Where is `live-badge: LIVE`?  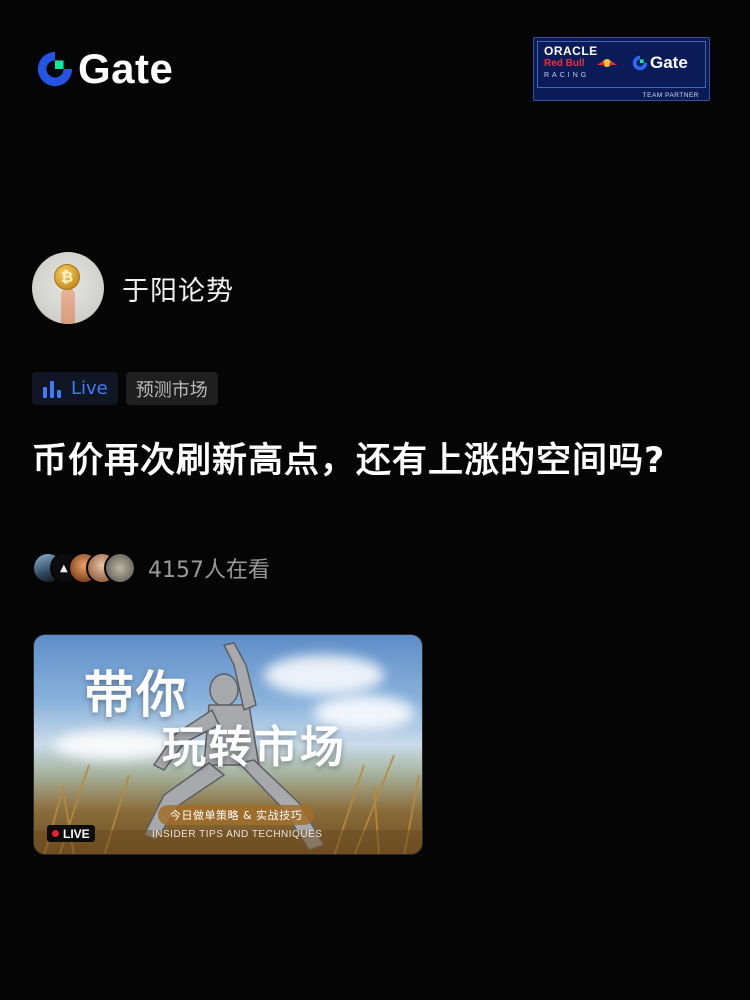
live-badge: LIVE is located at coordinates (71, 833).